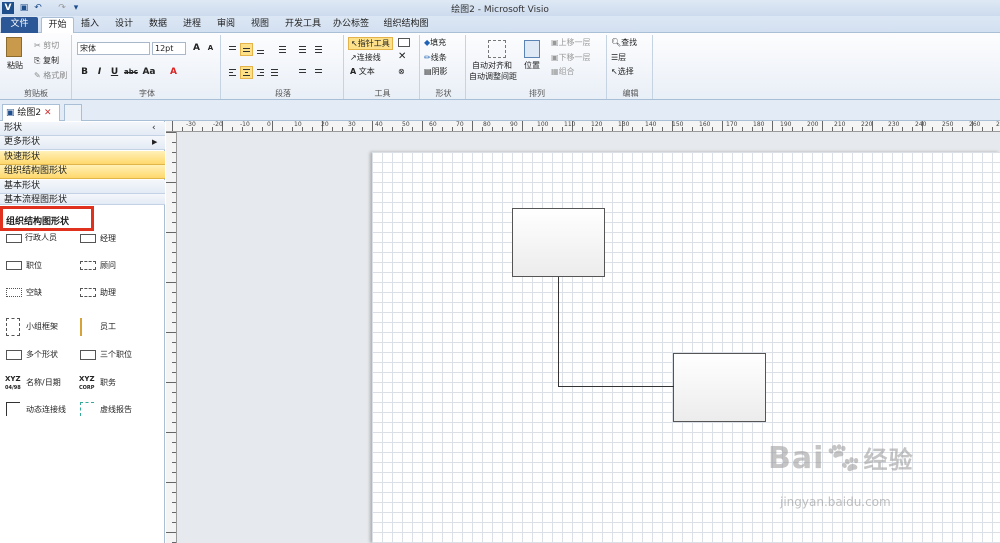 The image size is (1000, 543). What do you see at coordinates (114, 72) in the screenshot?
I see `underline-button: U` at bounding box center [114, 72].